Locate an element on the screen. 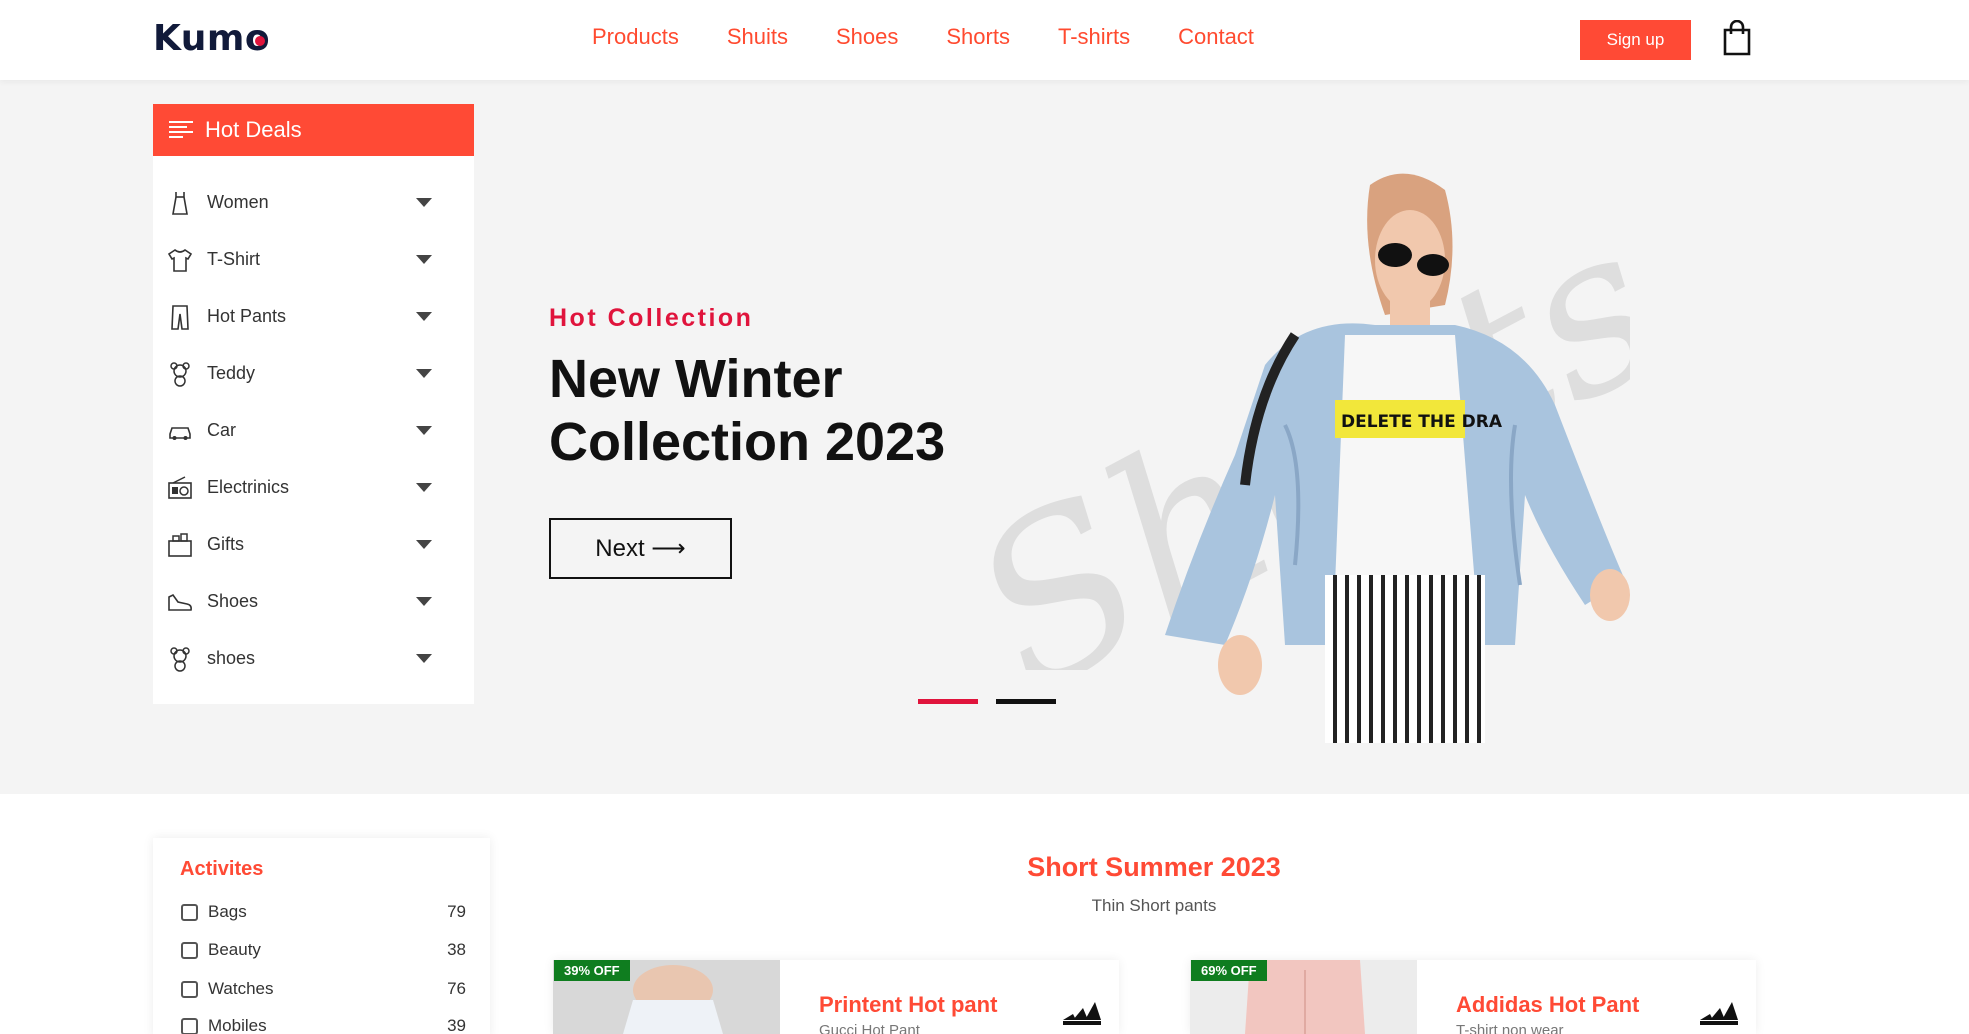 The width and height of the screenshot is (1969, 1034). filter-count: 79 is located at coordinates (456, 911).